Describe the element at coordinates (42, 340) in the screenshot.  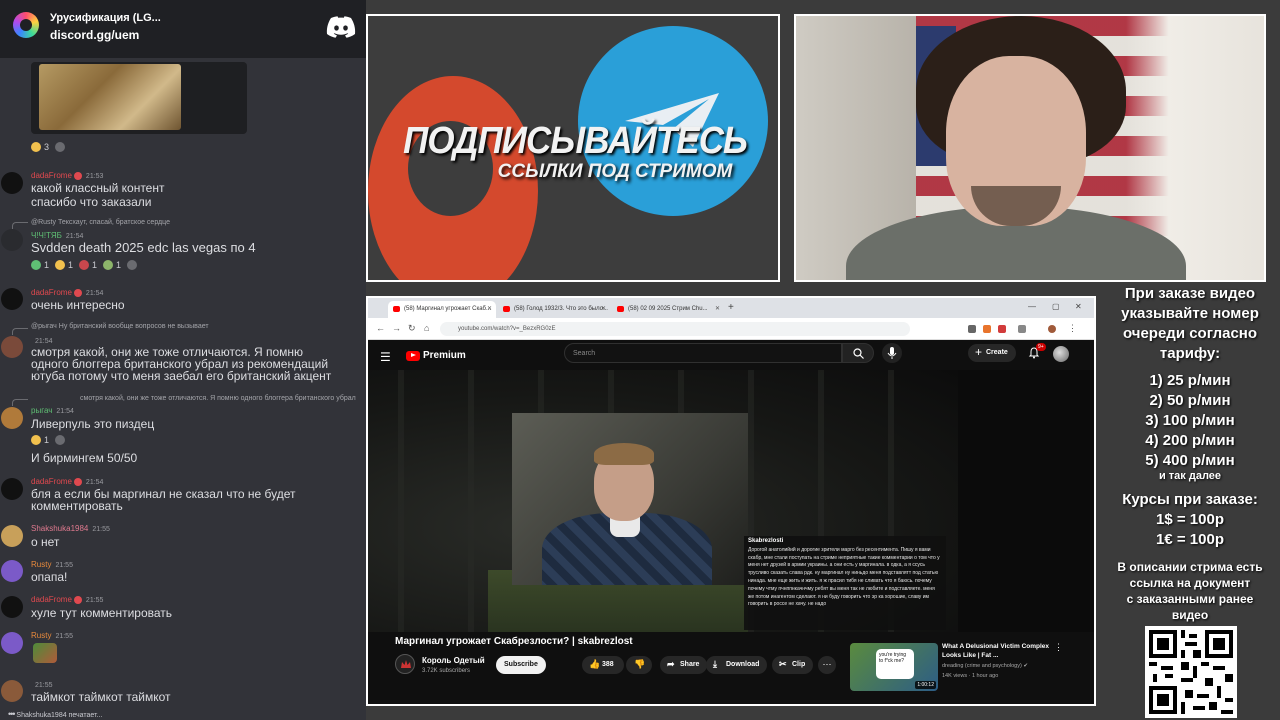
I see `username: 21:54` at that location.